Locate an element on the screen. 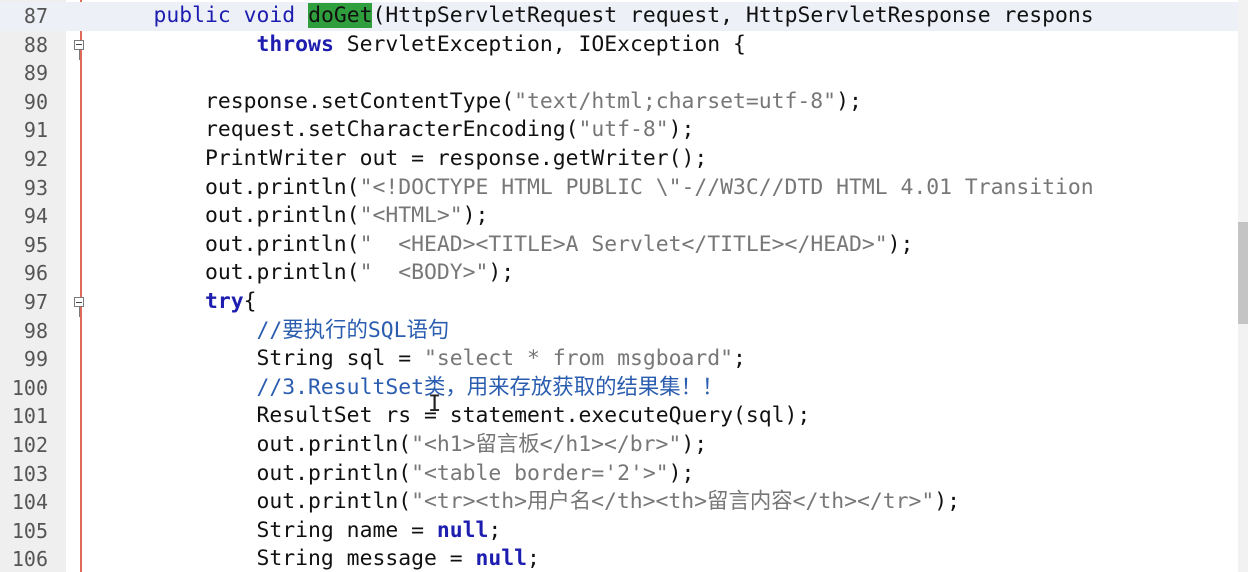 The width and height of the screenshot is (1248, 572). code-token: { is located at coordinates (250, 301).